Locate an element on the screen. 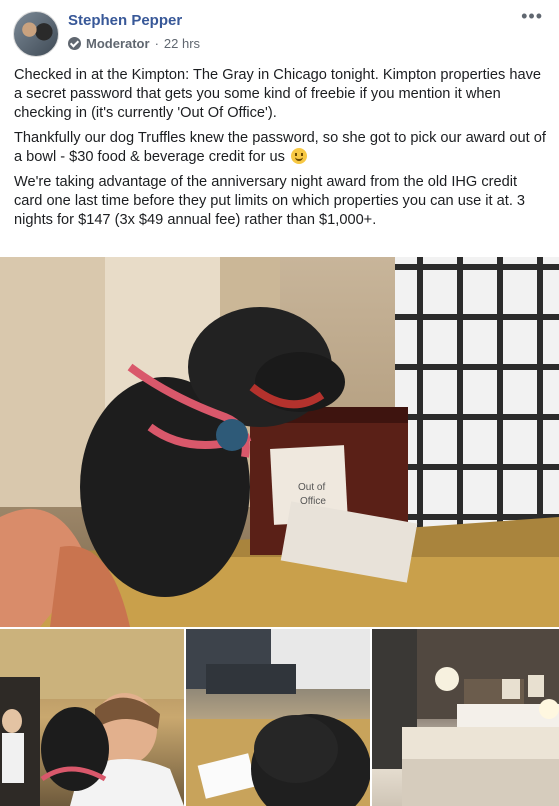 This screenshot has width=559, height=806. gallery-photo-hotel-bed is located at coordinates (465, 717).